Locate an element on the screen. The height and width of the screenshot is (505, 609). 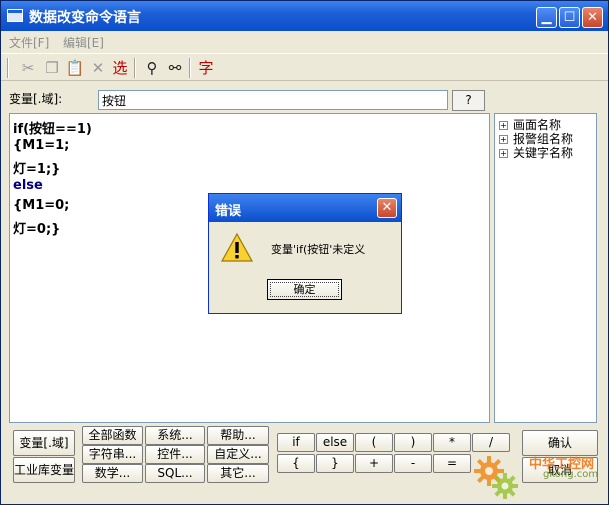
code-line: {M1=1; is located at coordinates (41, 145).